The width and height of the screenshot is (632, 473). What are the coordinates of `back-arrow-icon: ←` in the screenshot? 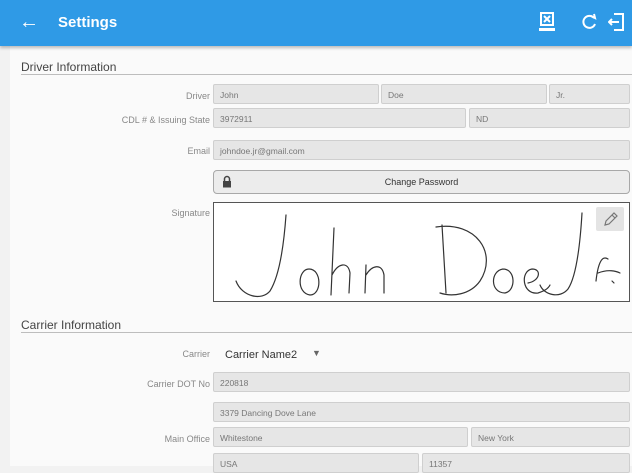 It's located at (29, 22).